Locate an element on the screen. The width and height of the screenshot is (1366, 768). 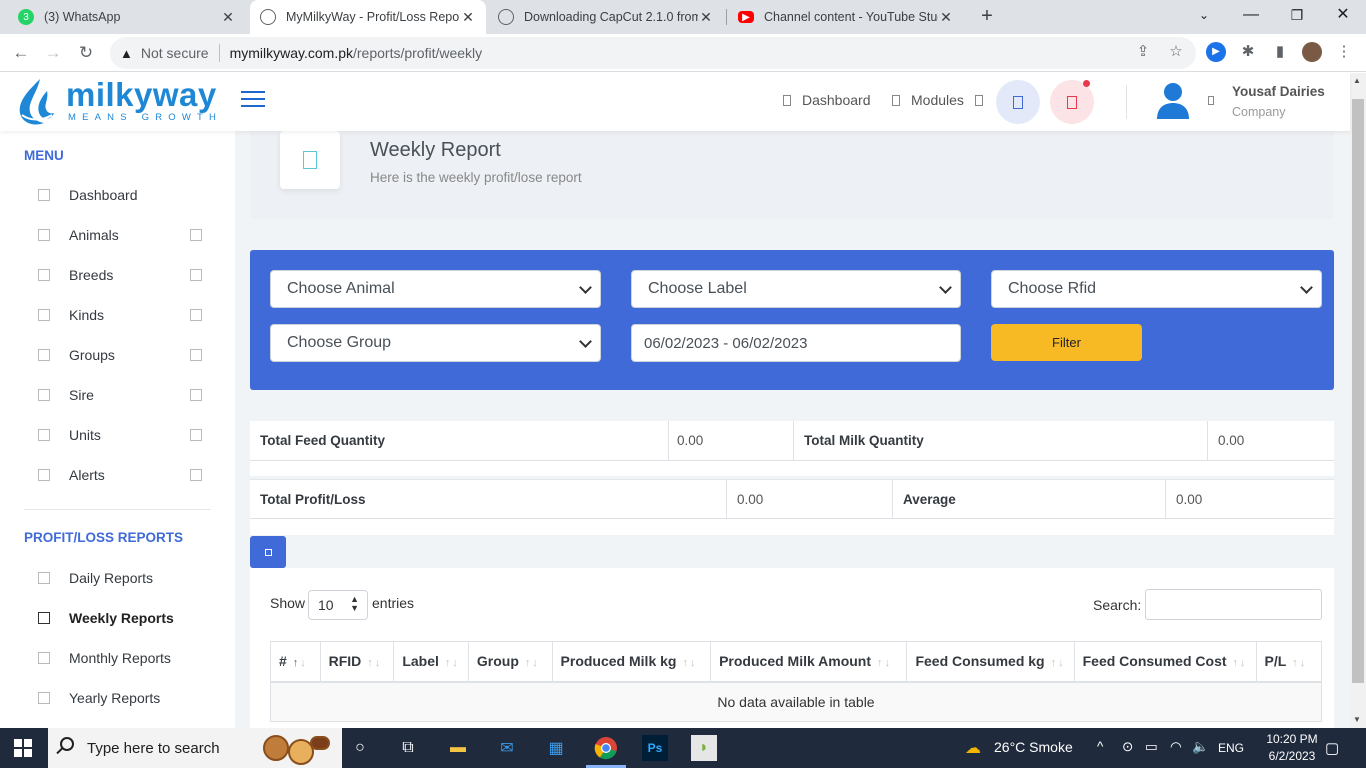
page-scrollbar: ▲ ▼ is located at coordinates (1358, 400).